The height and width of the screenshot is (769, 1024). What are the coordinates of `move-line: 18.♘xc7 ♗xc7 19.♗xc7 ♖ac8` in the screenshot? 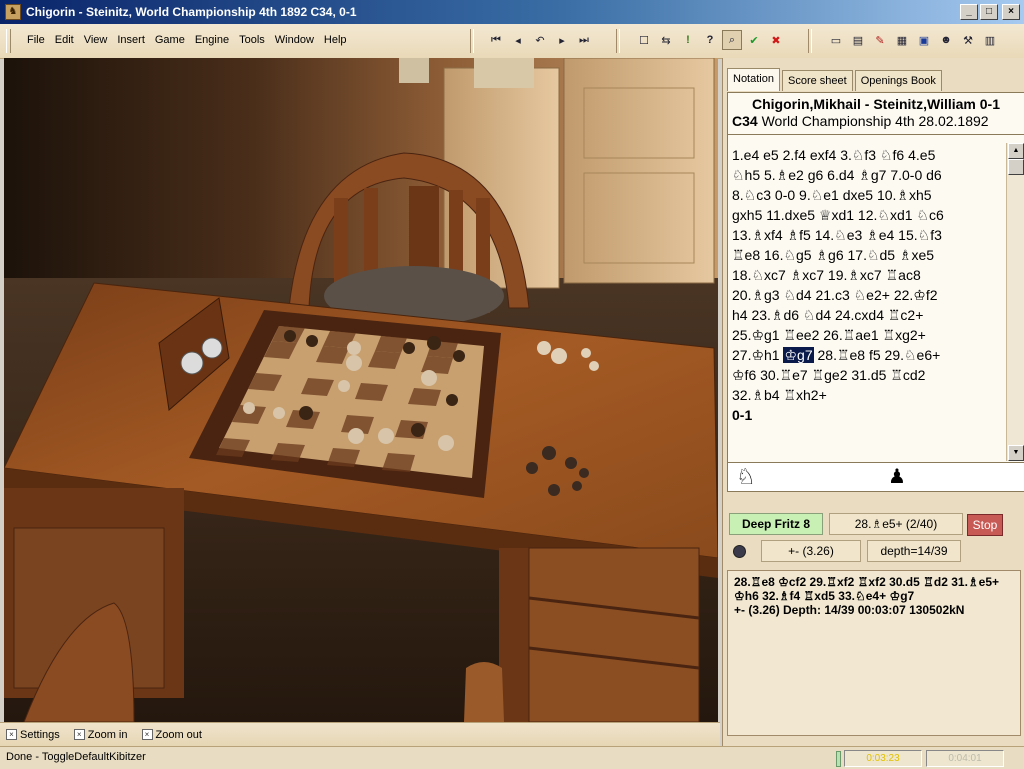 It's located at (868, 275).